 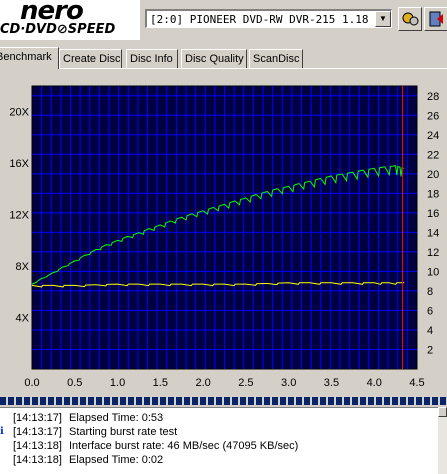 What do you see at coordinates (433, 136) in the screenshot?
I see `y-right-tick-label: 24` at bounding box center [433, 136].